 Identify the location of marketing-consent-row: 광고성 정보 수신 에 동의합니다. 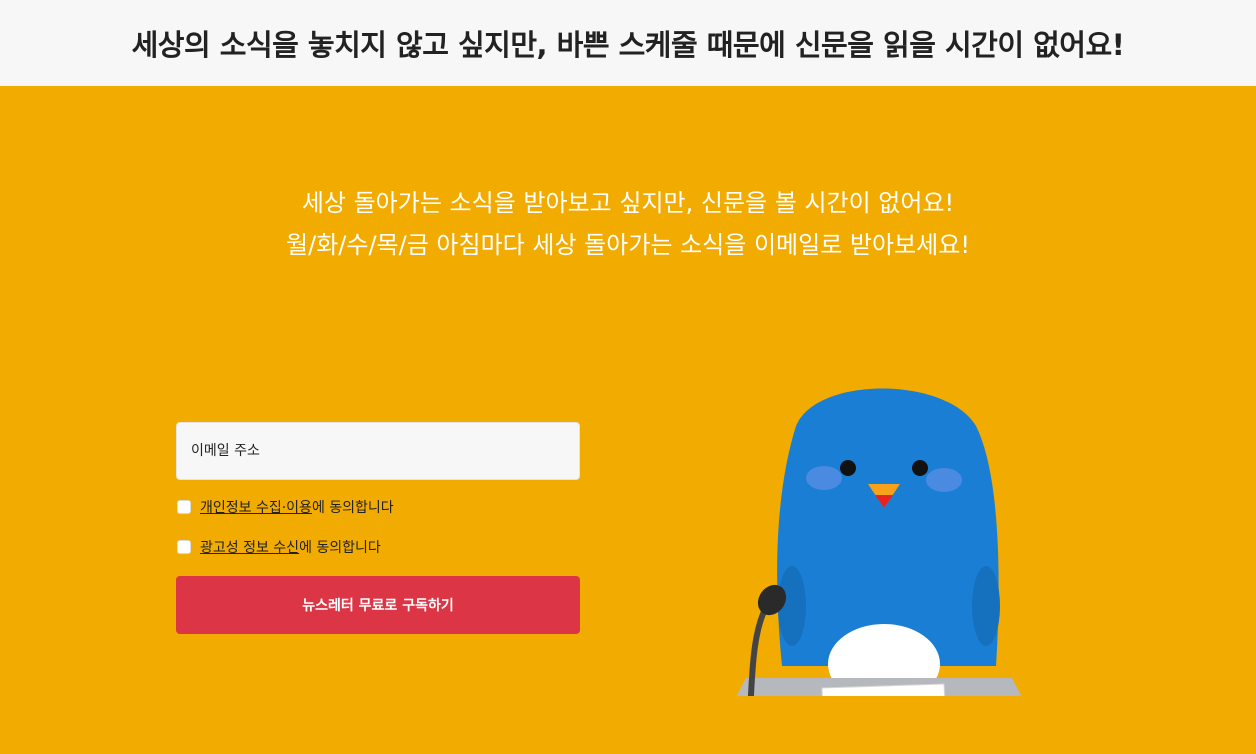
(378, 547).